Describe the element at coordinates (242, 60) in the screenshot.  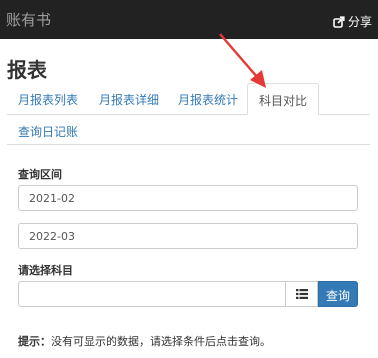
I see `annotation-arrow` at that location.